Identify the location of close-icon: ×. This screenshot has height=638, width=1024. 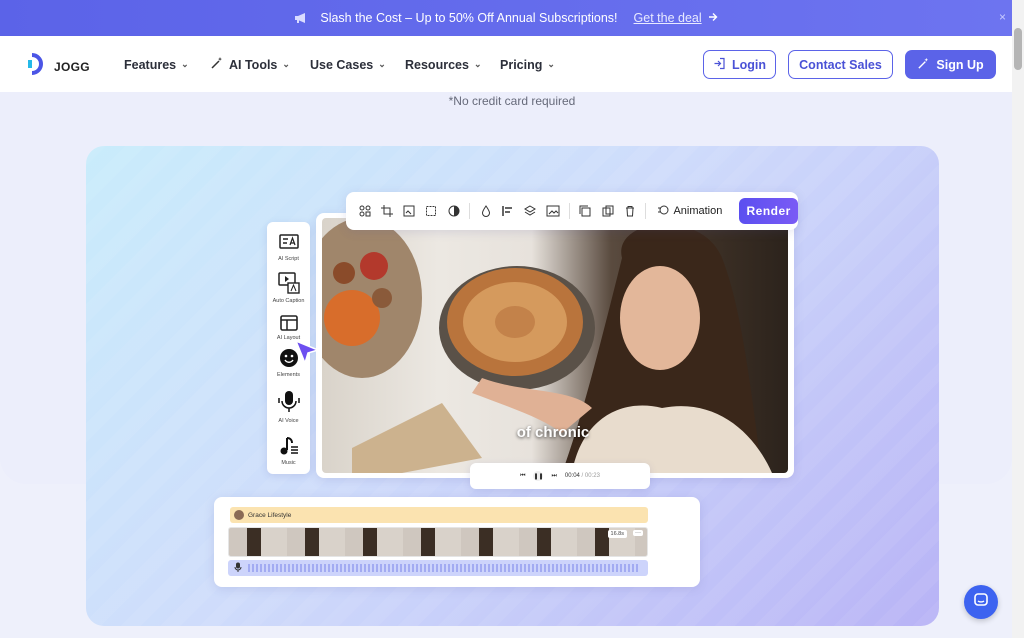
(1002, 17).